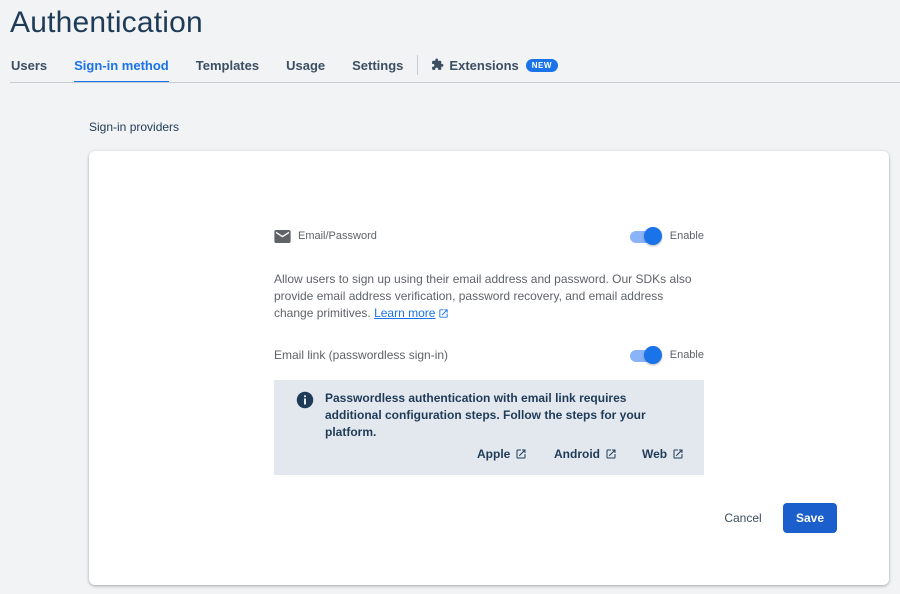 The height and width of the screenshot is (594, 900). Describe the element at coordinates (686, 355) in the screenshot. I see `email-link-enable-label: Enable` at that location.